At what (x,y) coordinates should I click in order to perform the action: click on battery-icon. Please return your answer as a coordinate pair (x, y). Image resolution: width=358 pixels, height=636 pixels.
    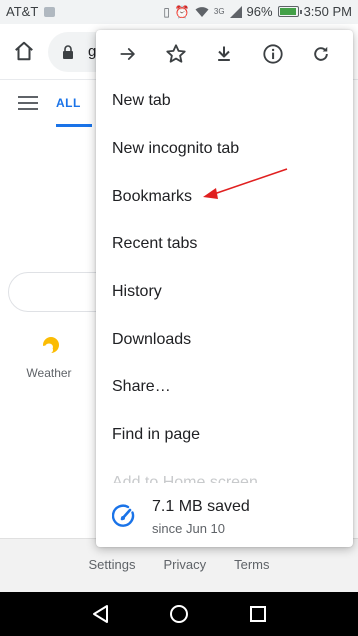
    Looking at the image, I should click on (289, 11).